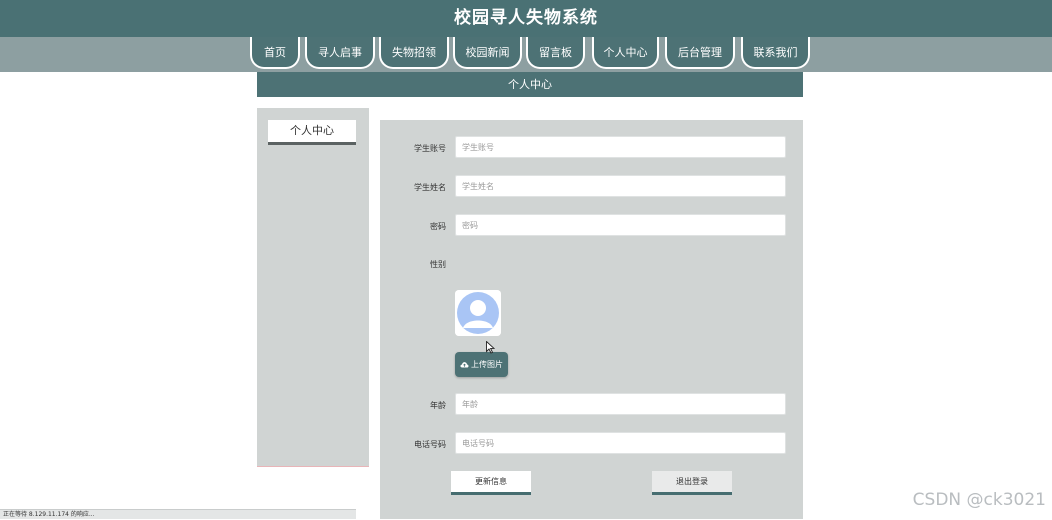  Describe the element at coordinates (491, 483) in the screenshot. I see `update-info-button: 更新信息` at that location.